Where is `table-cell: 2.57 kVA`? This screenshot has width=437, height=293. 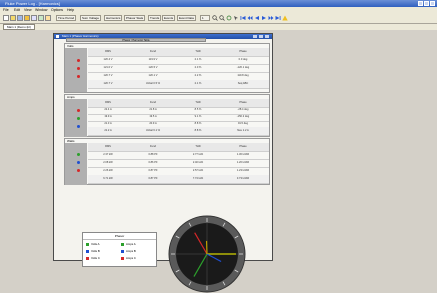
table-cell: 2.57 kVA is located at coordinates (198, 170).